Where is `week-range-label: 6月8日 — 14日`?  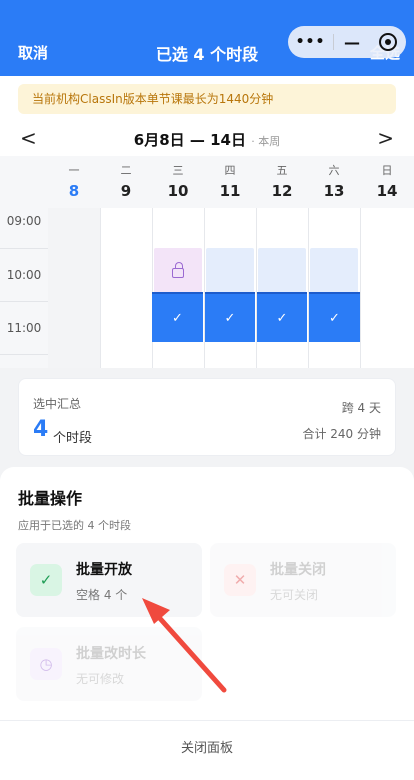 week-range-label: 6月8日 — 14日 is located at coordinates (189, 140).